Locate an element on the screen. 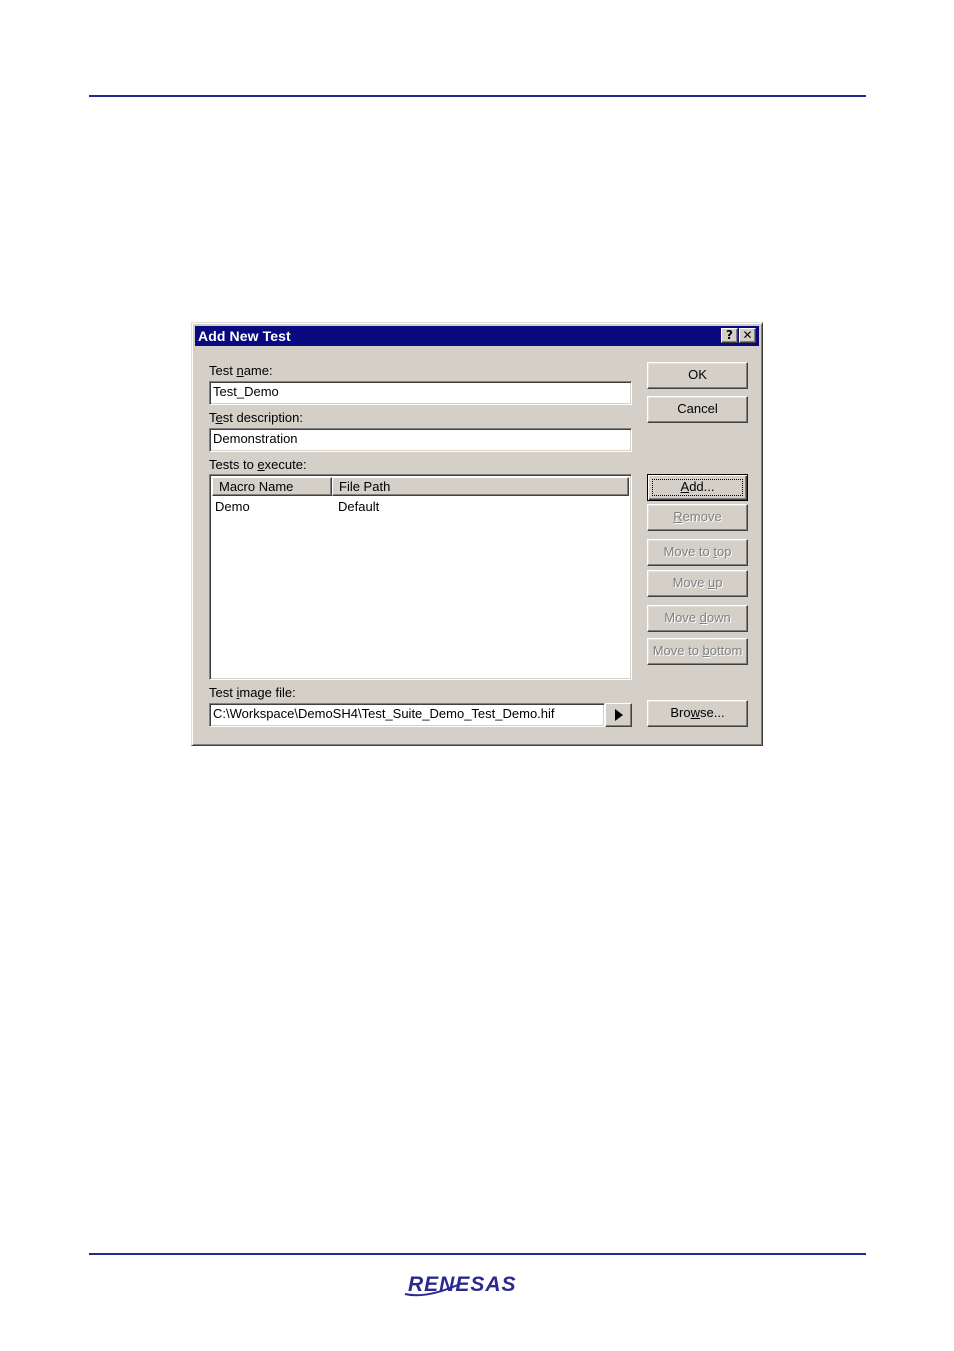 Image resolution: width=954 pixels, height=1351 pixels. renesas-logo: RENESAS is located at coordinates (460, 1285).